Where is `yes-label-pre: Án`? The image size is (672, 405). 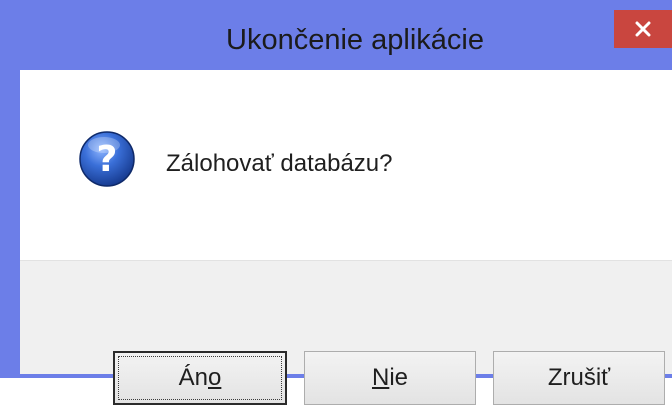
yes-label-pre: Án is located at coordinates (193, 377).